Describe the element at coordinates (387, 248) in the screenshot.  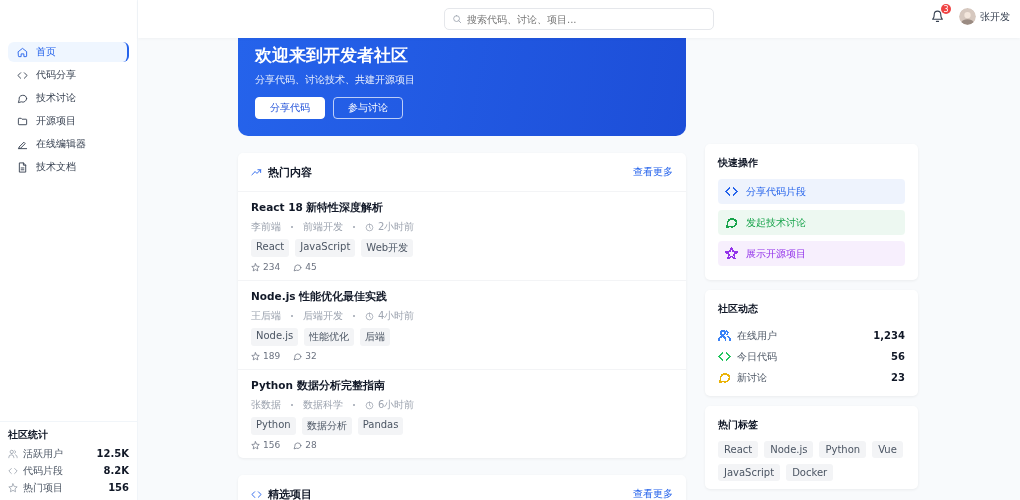
I see `tag: Web开发` at that location.